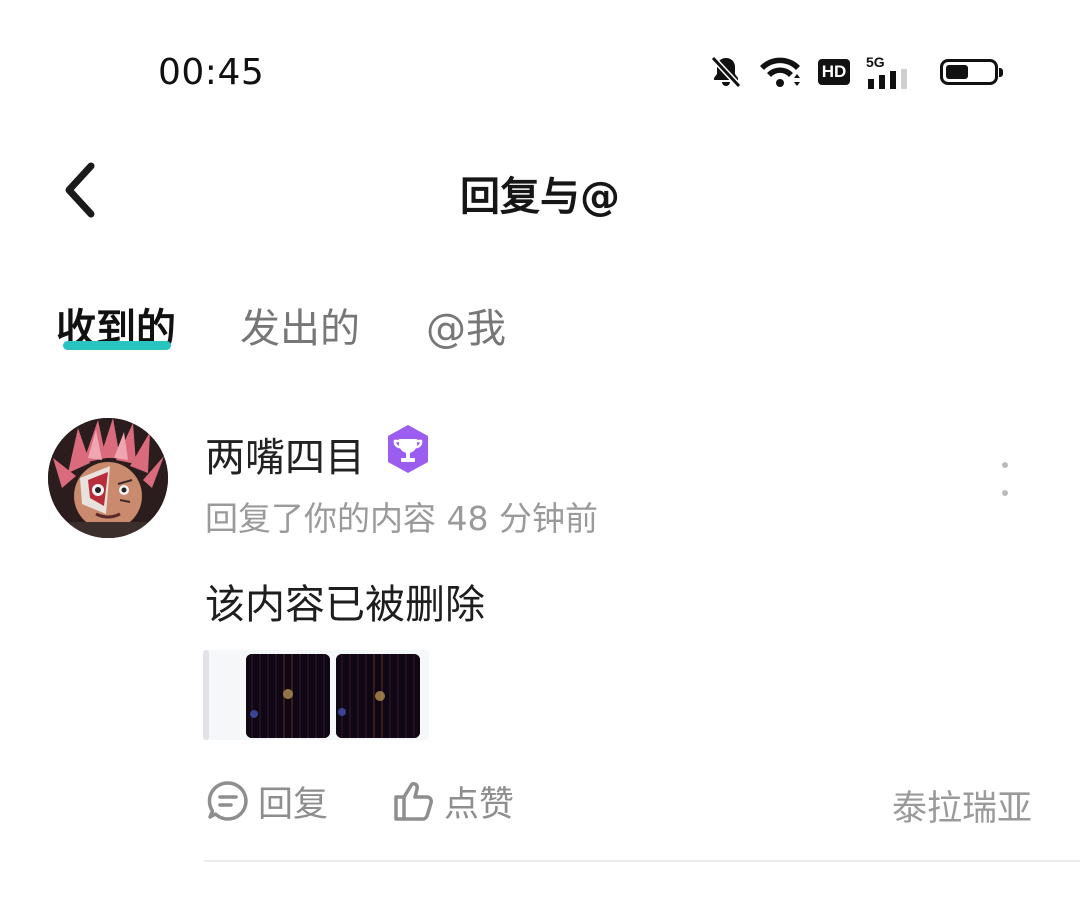 Image resolution: width=1080 pixels, height=904 pixels. What do you see at coordinates (466, 325) in the screenshot?
I see `tab-mentions: @我` at bounding box center [466, 325].